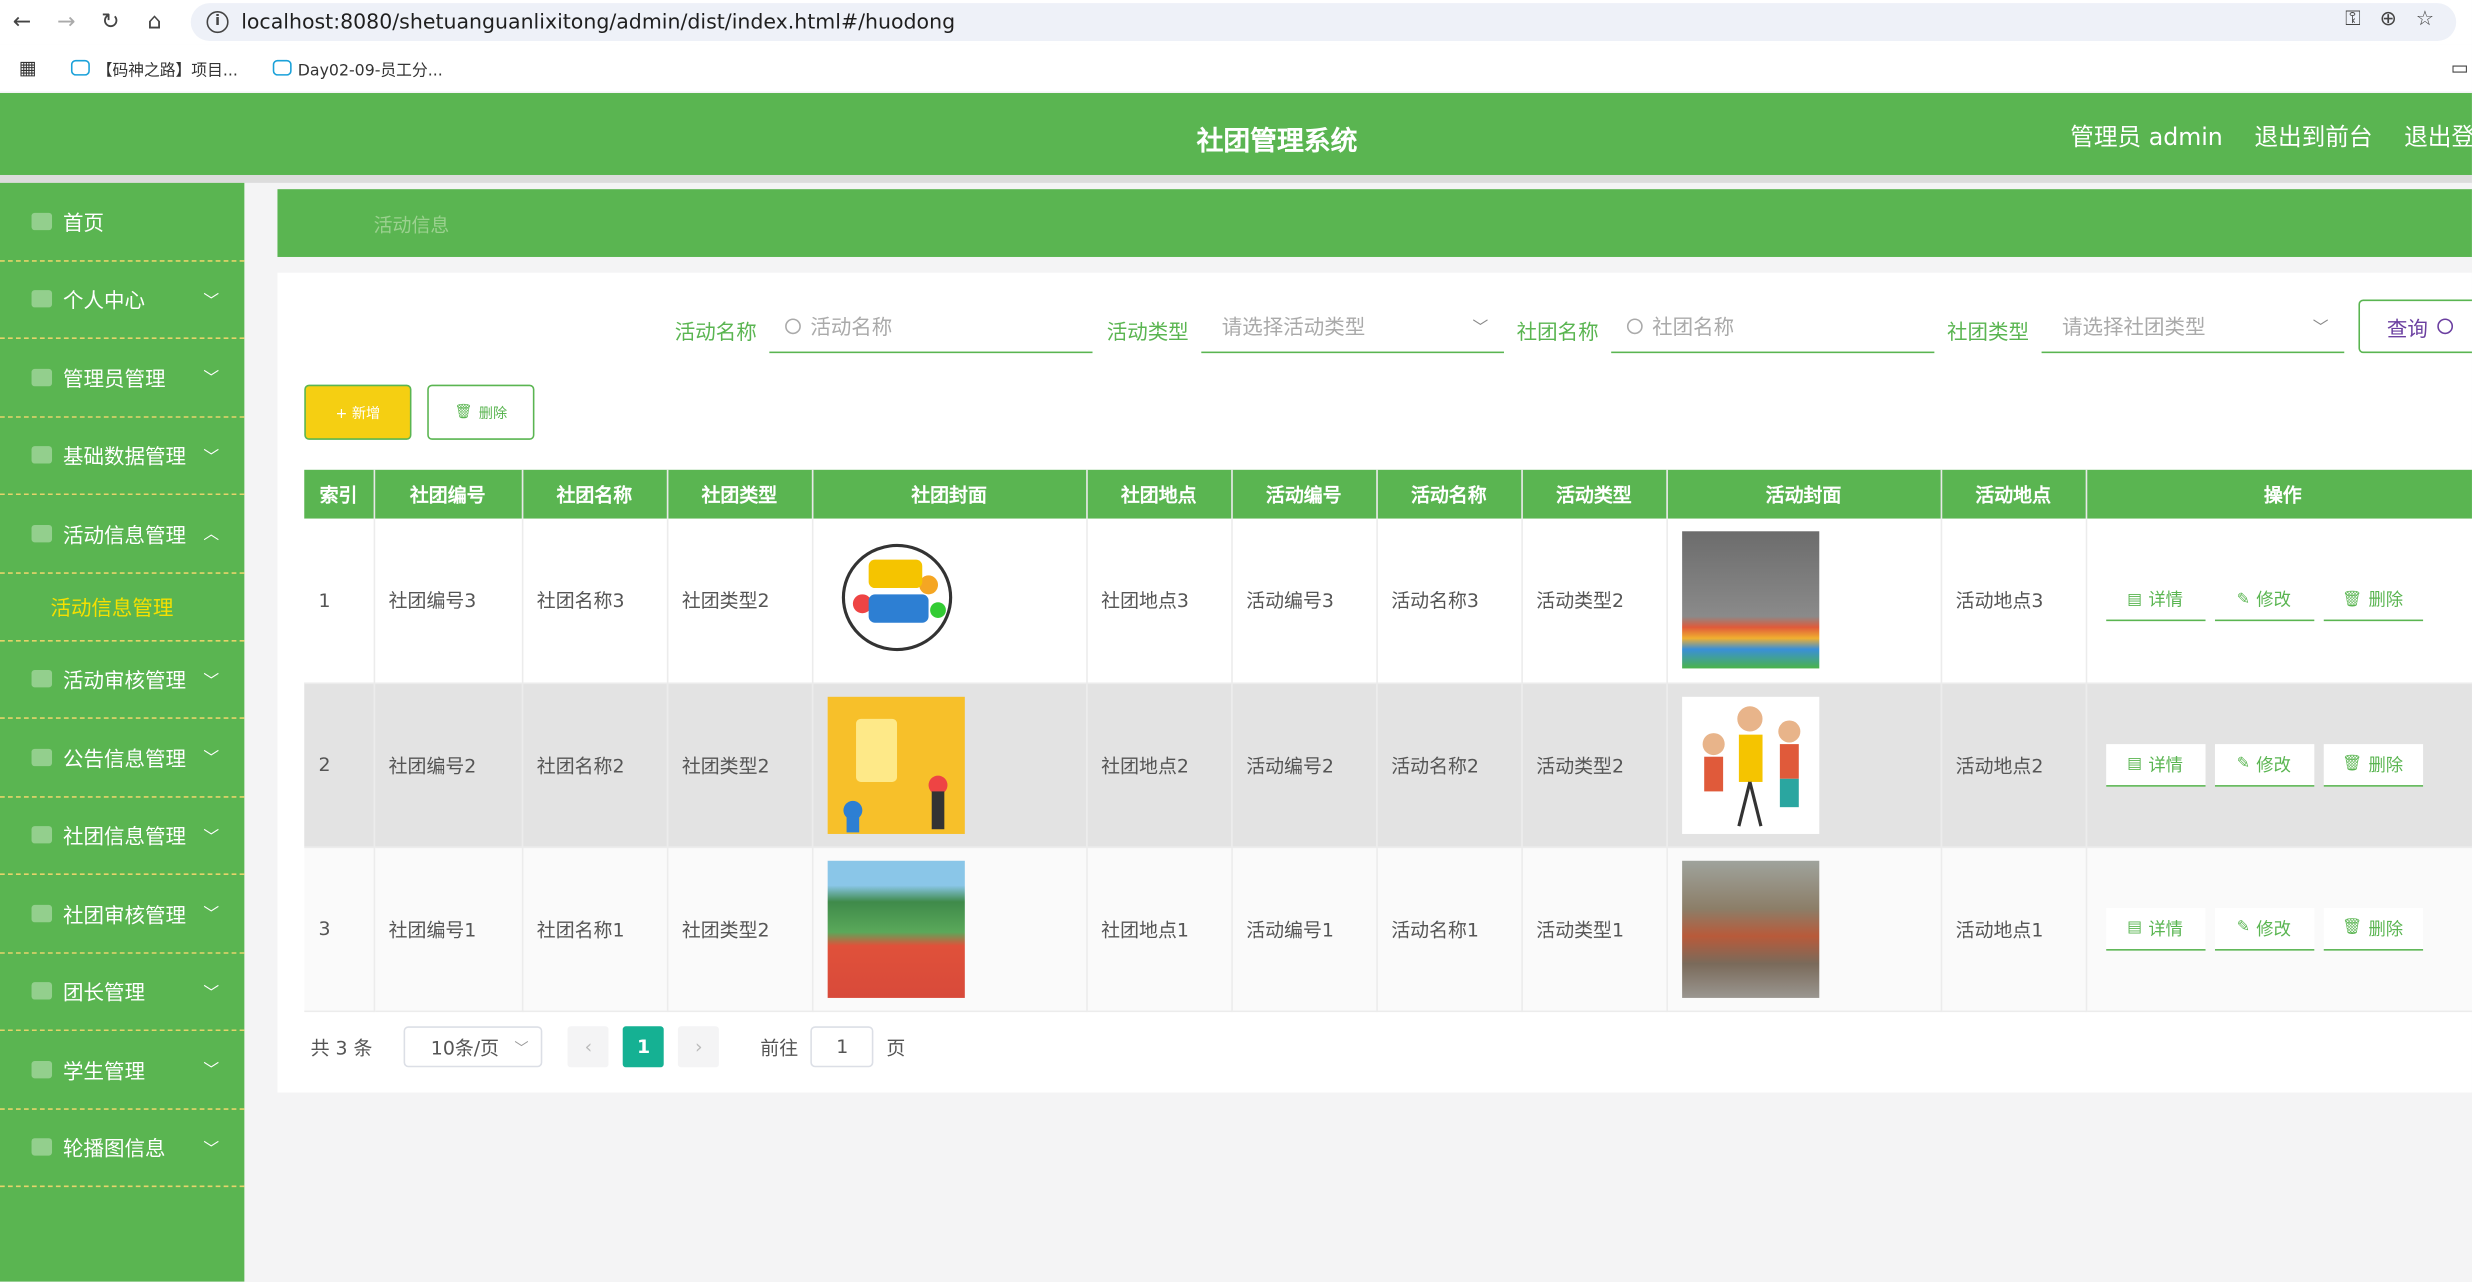  I want to click on column-header: 社团地点, so click(1159, 494).